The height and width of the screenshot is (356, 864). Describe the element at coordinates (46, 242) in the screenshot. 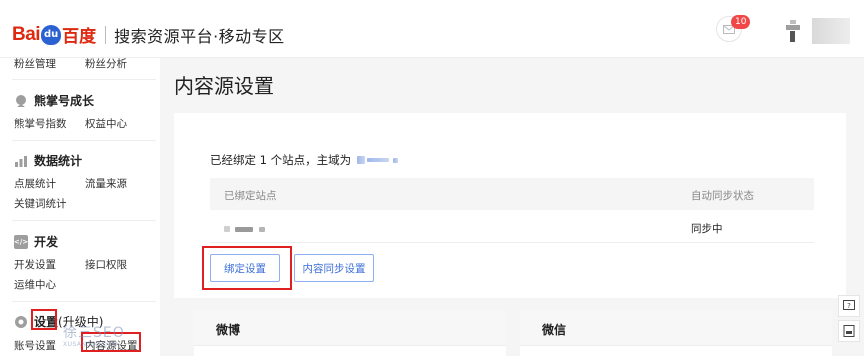

I see `sidebar-section-dev-title: 开发` at that location.